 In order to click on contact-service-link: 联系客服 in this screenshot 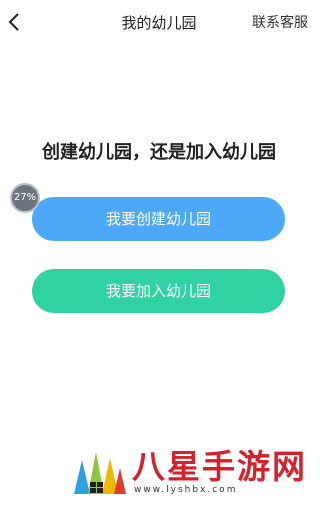, I will do `click(280, 22)`.